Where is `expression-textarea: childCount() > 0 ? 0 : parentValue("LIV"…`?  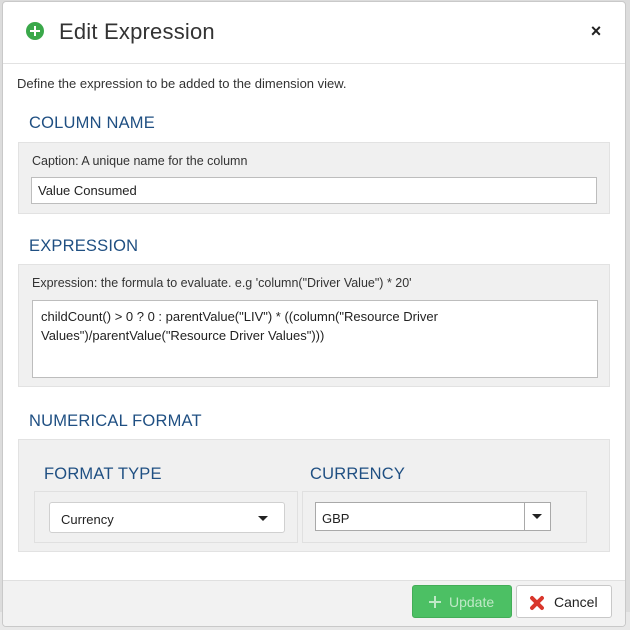
expression-textarea: childCount() > 0 ? 0 : parentValue("LIV"… is located at coordinates (315, 339).